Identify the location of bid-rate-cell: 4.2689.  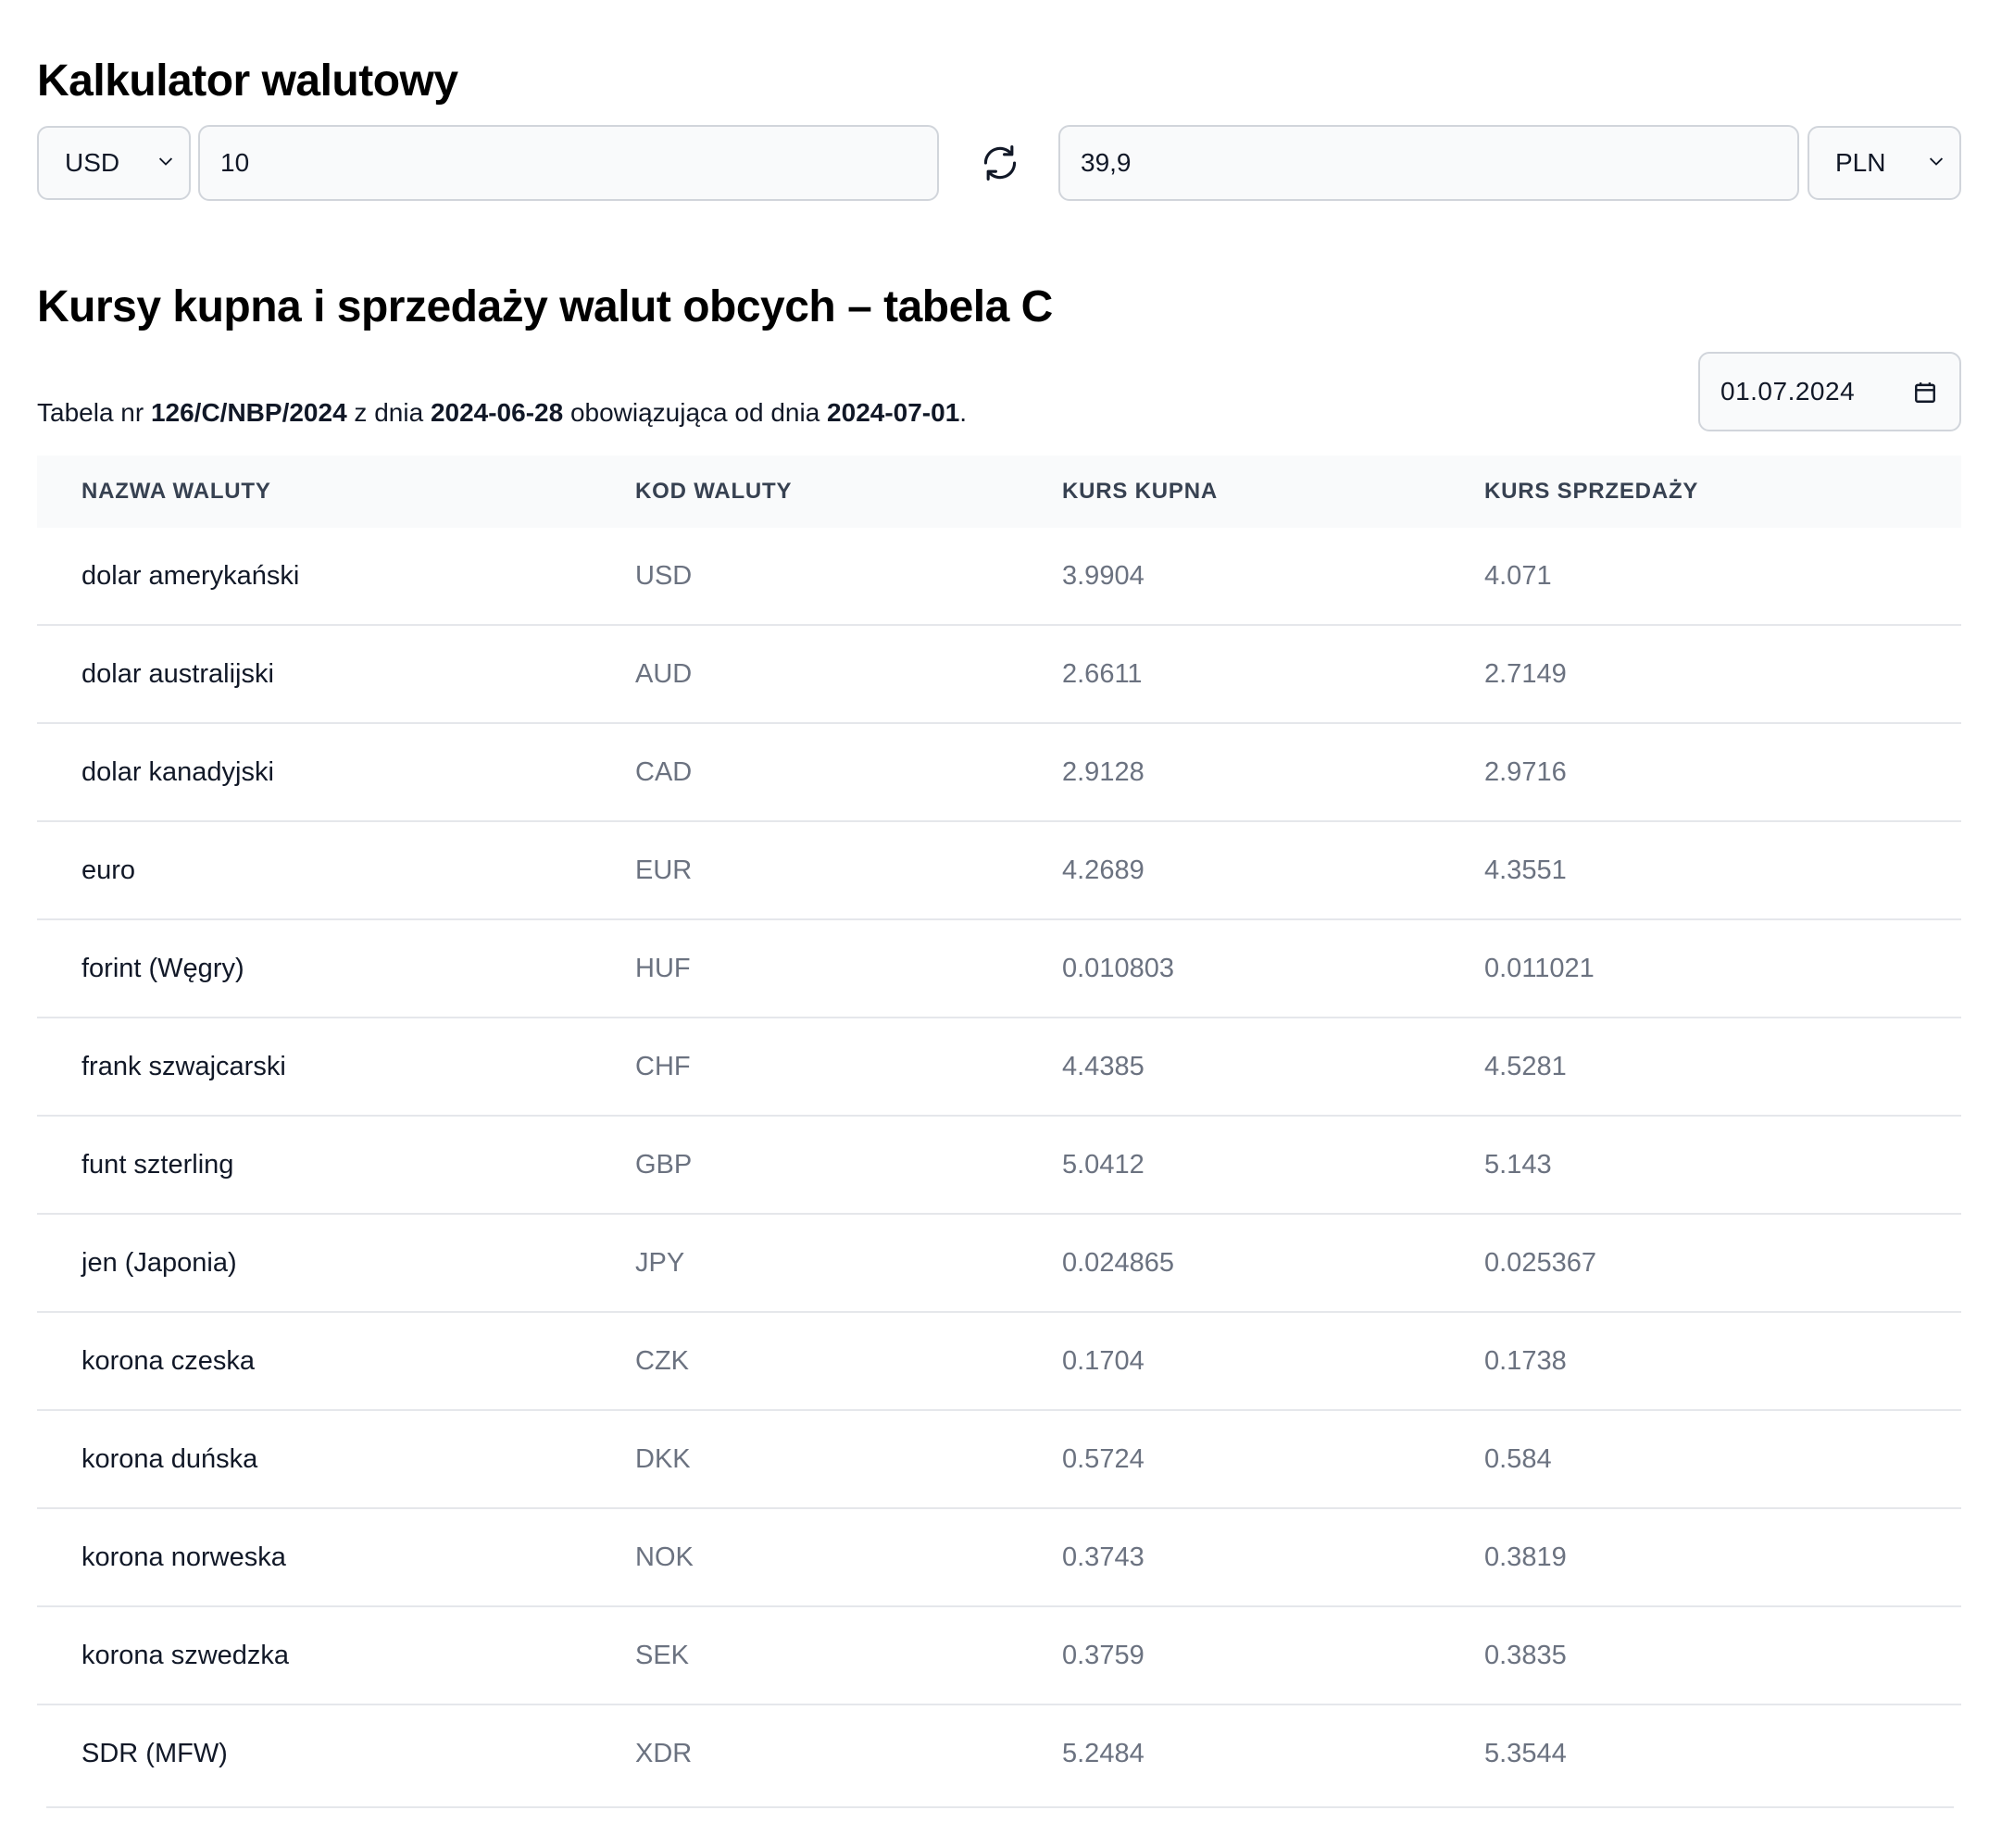
(1103, 870).